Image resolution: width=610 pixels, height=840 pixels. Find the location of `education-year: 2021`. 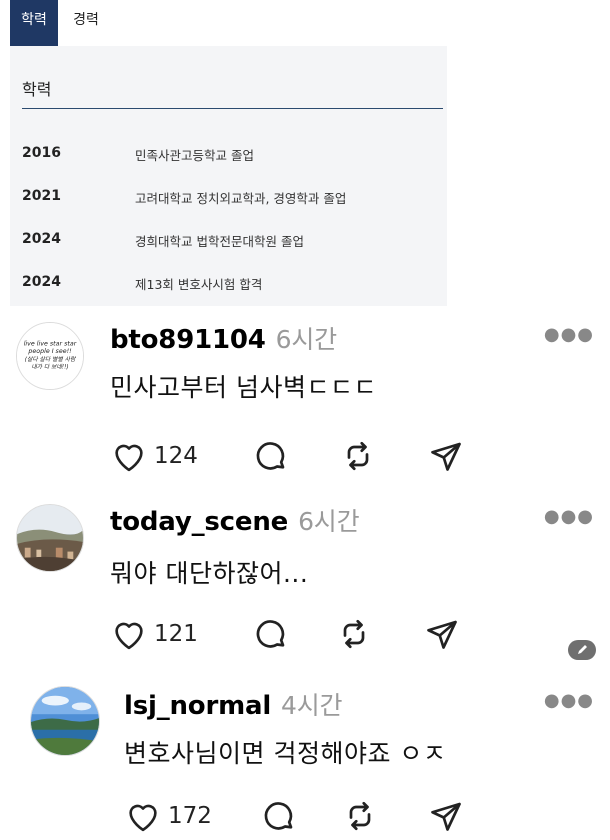

education-year: 2021 is located at coordinates (41, 196).